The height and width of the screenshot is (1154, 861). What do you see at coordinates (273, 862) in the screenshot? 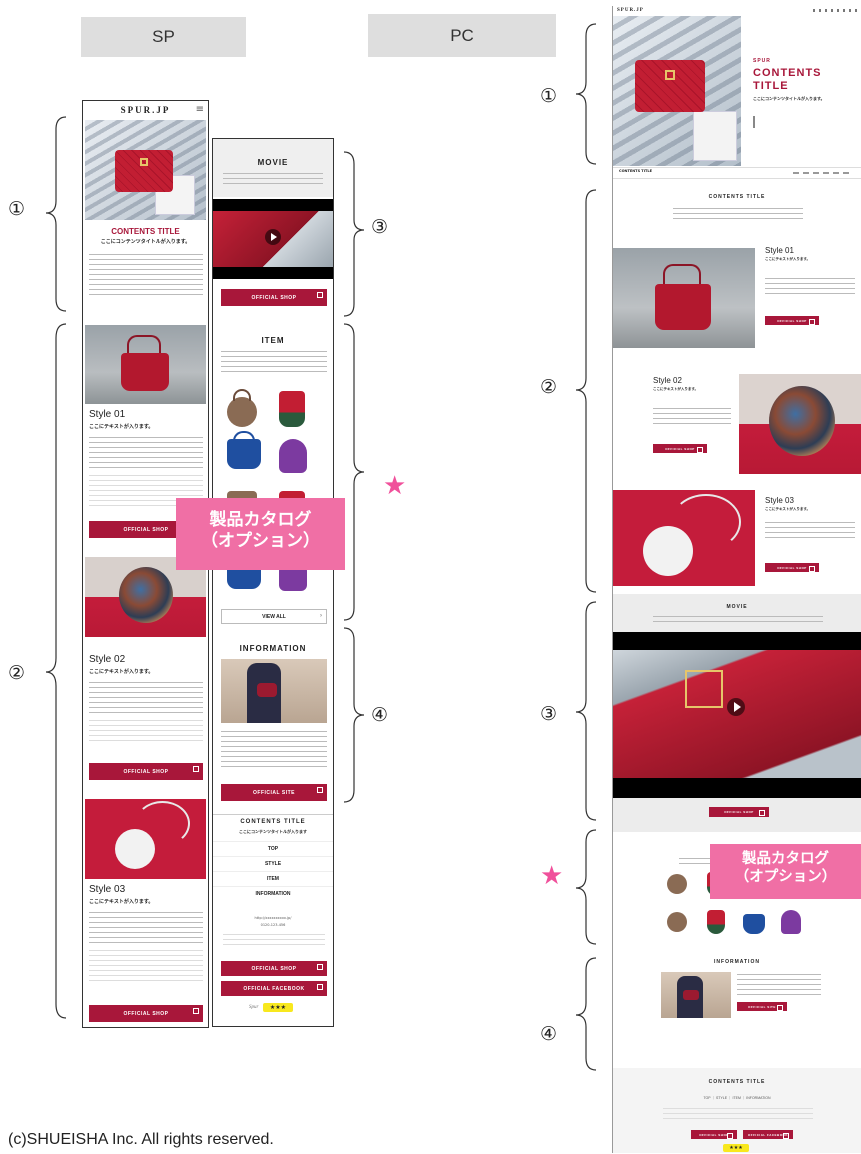
I see `sp-nav-style: STYLE` at bounding box center [273, 862].